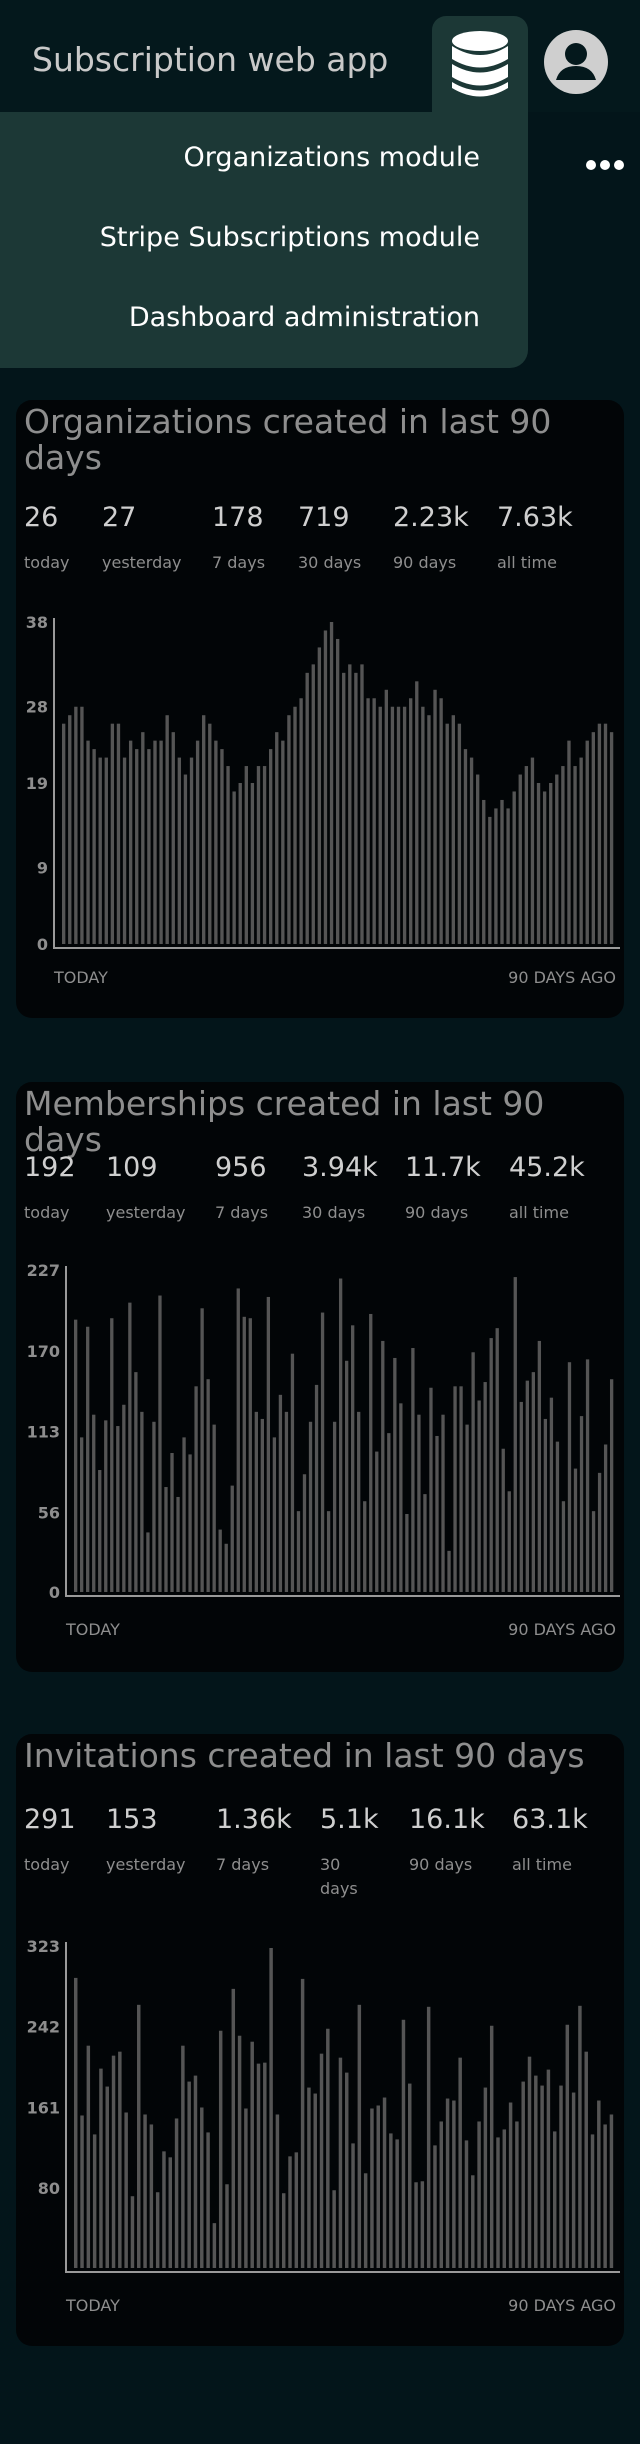  What do you see at coordinates (290, 237) in the screenshot?
I see `menu-item-stripe-subscriptions-module: Stripe Subscriptions module` at bounding box center [290, 237].